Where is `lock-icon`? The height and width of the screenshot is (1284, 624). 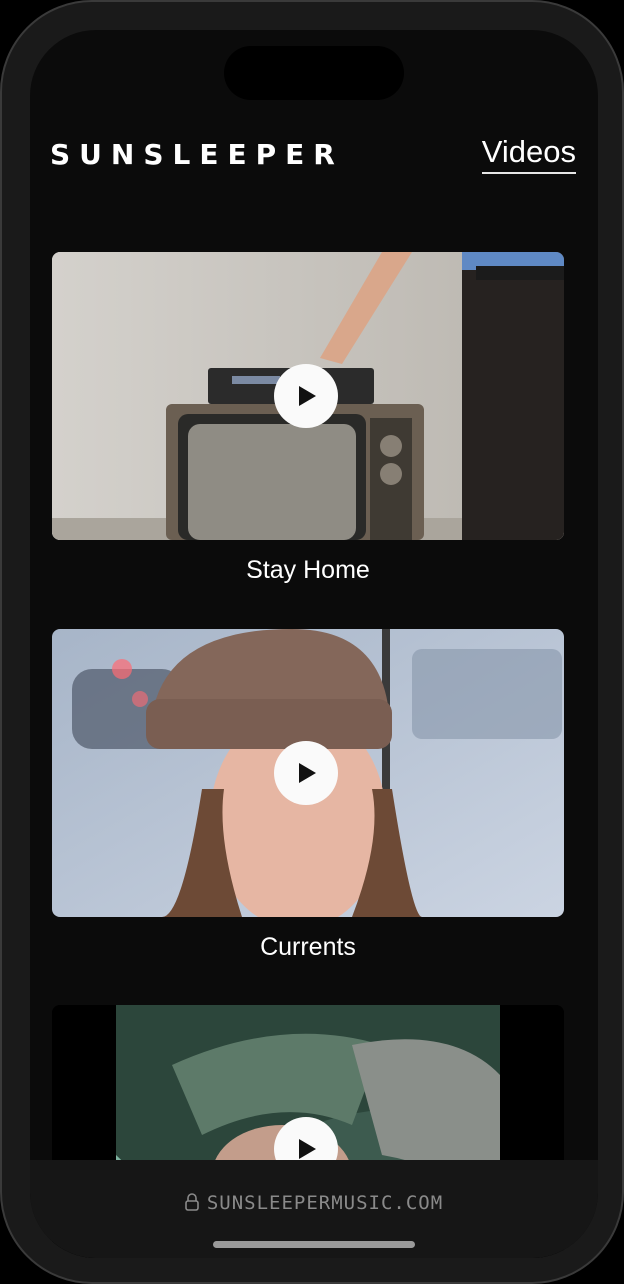
lock-icon is located at coordinates (192, 1202).